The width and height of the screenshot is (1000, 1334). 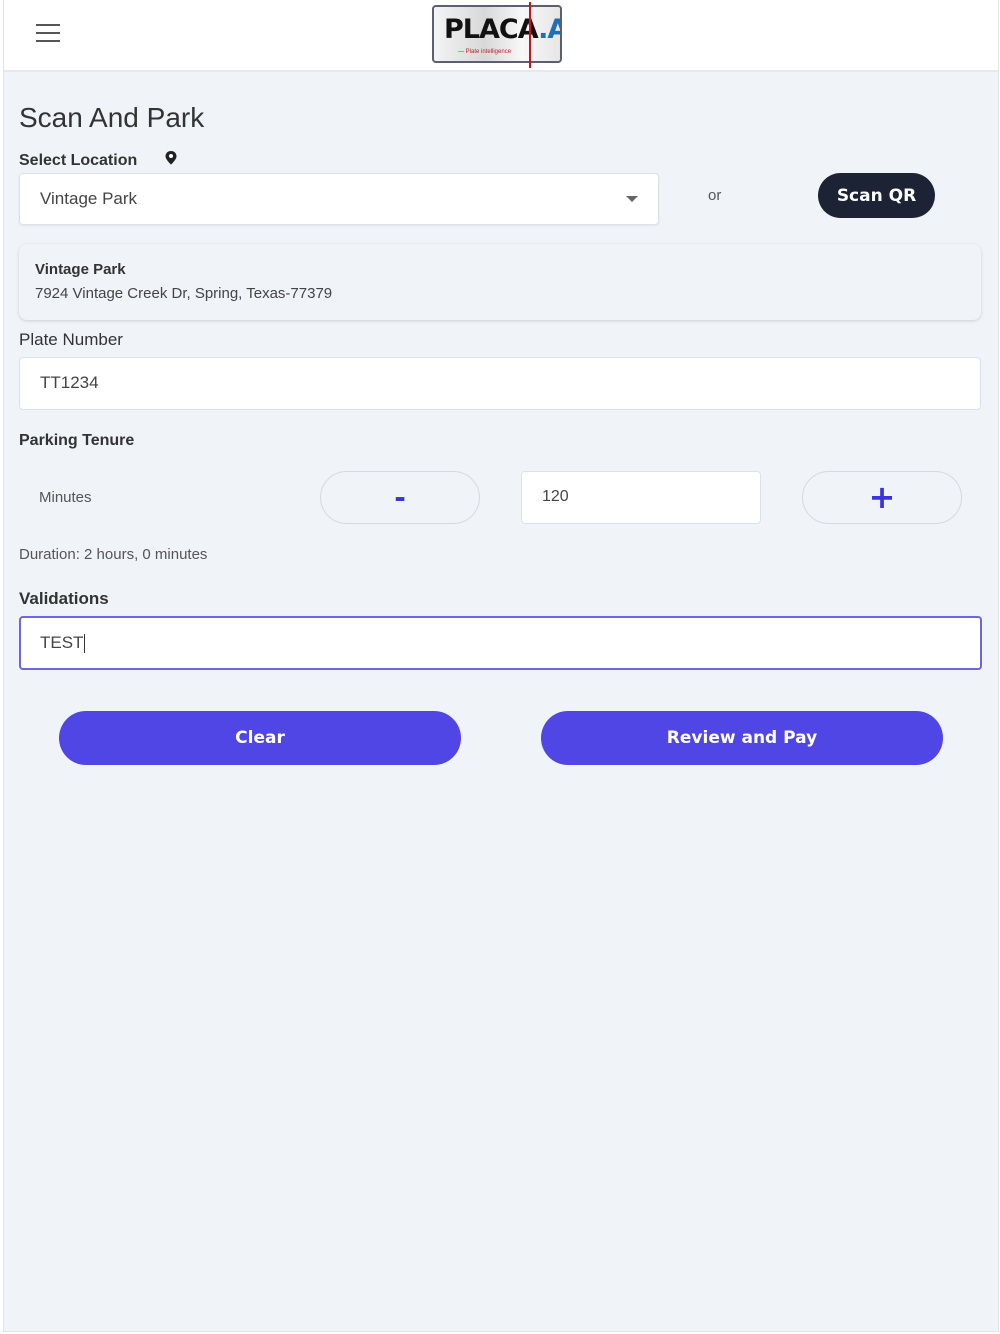 What do you see at coordinates (502, 29) in the screenshot?
I see `logo-text: PLACA.AI` at bounding box center [502, 29].